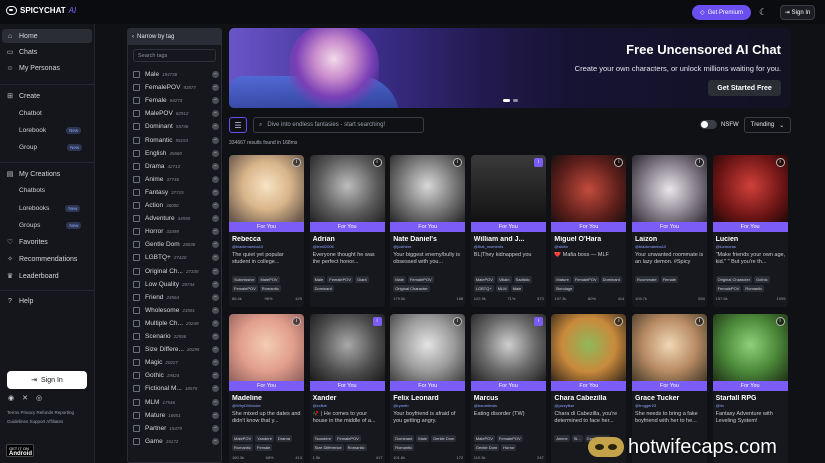 Image resolution: width=825 pixels, height=463 pixels. Describe the element at coordinates (176, 336) in the screenshot. I see `tag-item: Scenario 22556 −` at that location.